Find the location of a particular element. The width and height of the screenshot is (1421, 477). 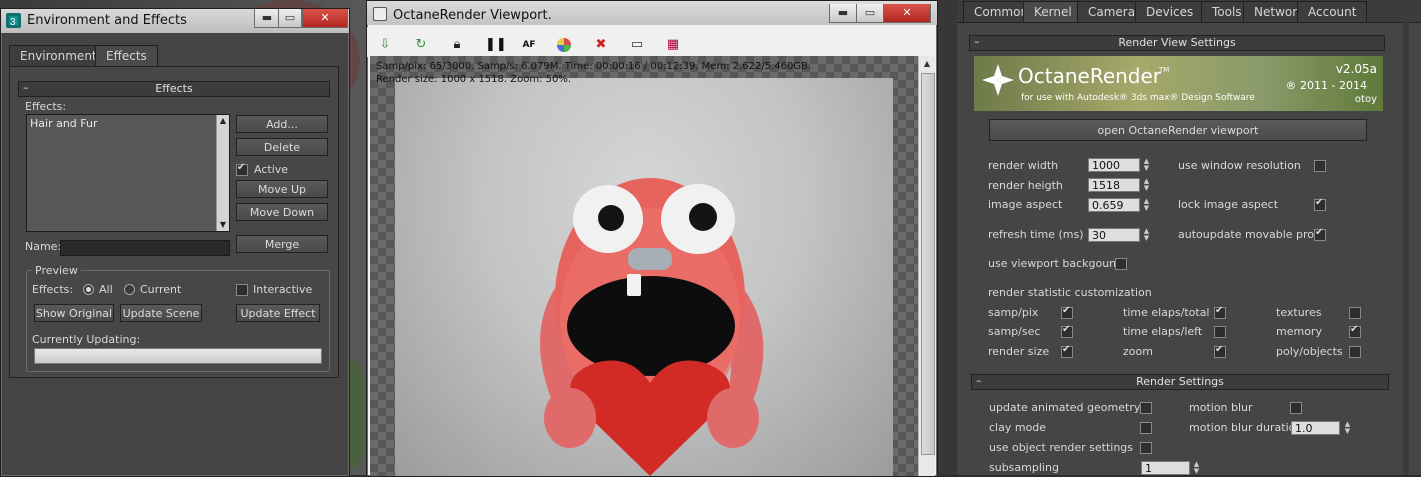

move-up-button: Move Up is located at coordinates (282, 189).